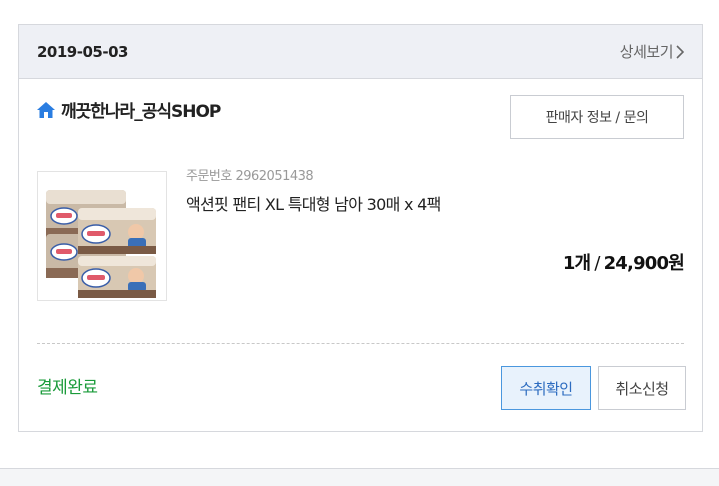 The height and width of the screenshot is (486, 719). I want to click on price-line: 1개/24,900원, so click(623, 262).